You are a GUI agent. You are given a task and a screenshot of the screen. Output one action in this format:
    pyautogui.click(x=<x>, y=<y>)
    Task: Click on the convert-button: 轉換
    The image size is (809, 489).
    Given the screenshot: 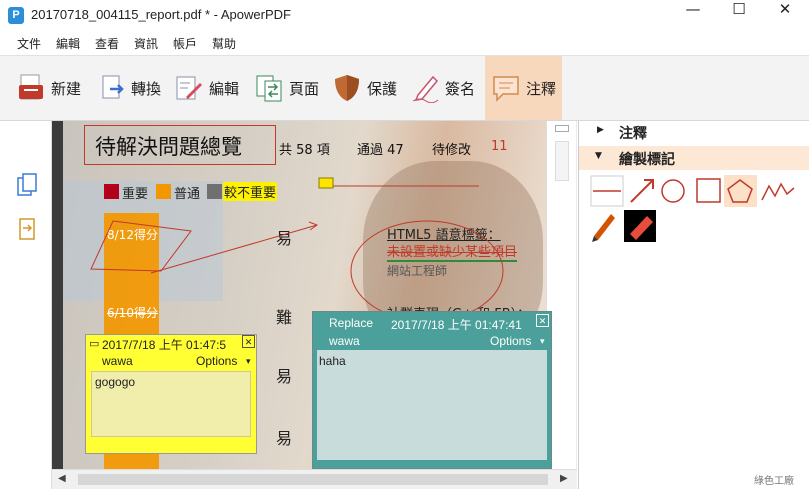 What is the action you would take?
    pyautogui.click(x=133, y=88)
    